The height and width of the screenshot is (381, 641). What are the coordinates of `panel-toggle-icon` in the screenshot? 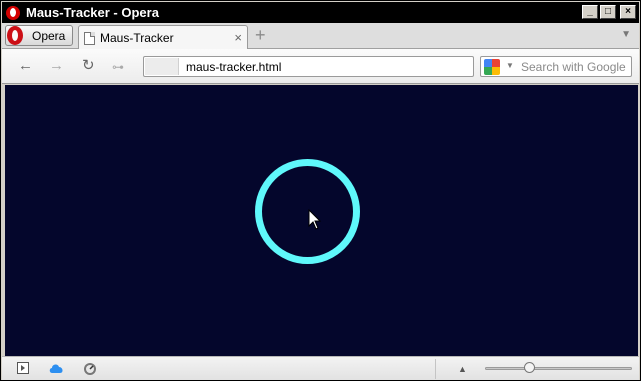 It's located at (23, 368).